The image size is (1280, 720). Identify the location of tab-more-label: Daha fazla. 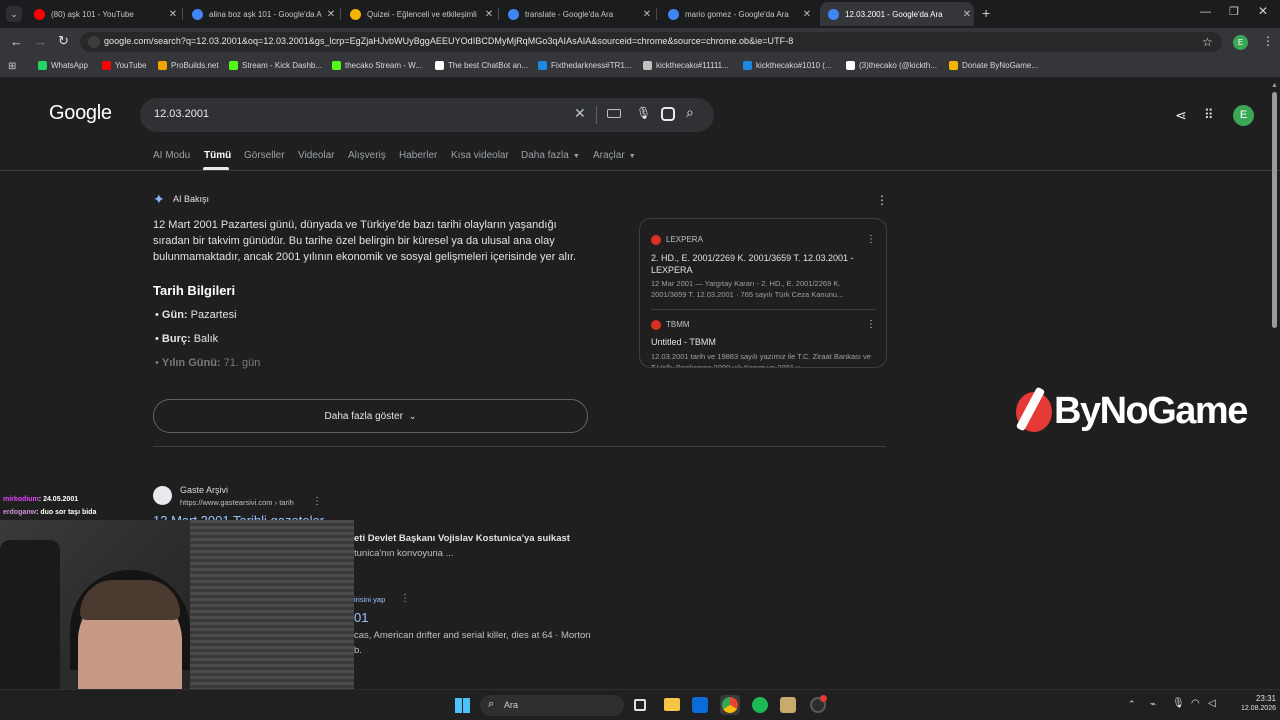
(545, 155).